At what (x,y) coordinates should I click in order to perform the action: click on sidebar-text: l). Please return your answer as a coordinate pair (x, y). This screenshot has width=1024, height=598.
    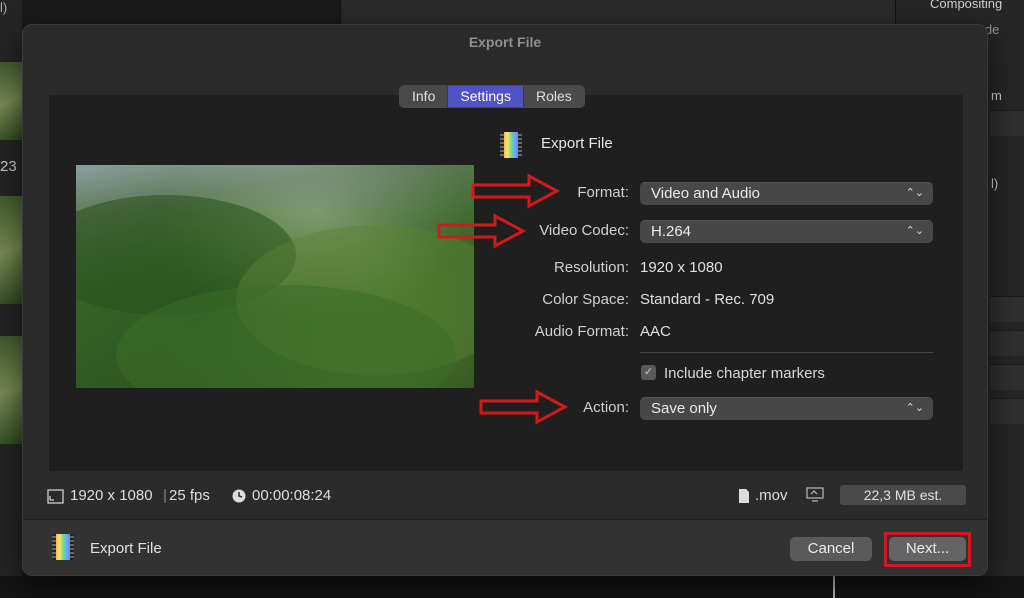
    Looking at the image, I should click on (4, 7).